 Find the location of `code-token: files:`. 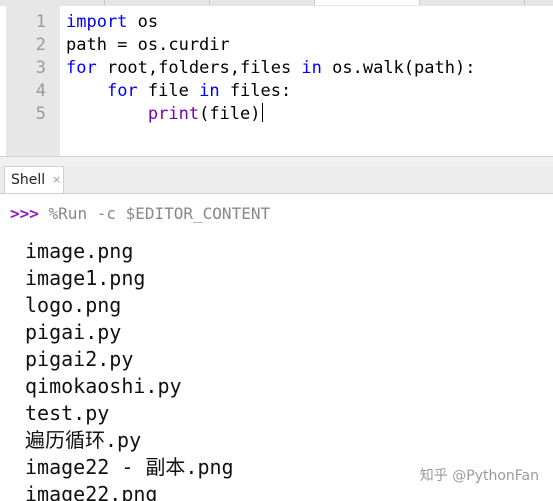

code-token: files: is located at coordinates (255, 91).